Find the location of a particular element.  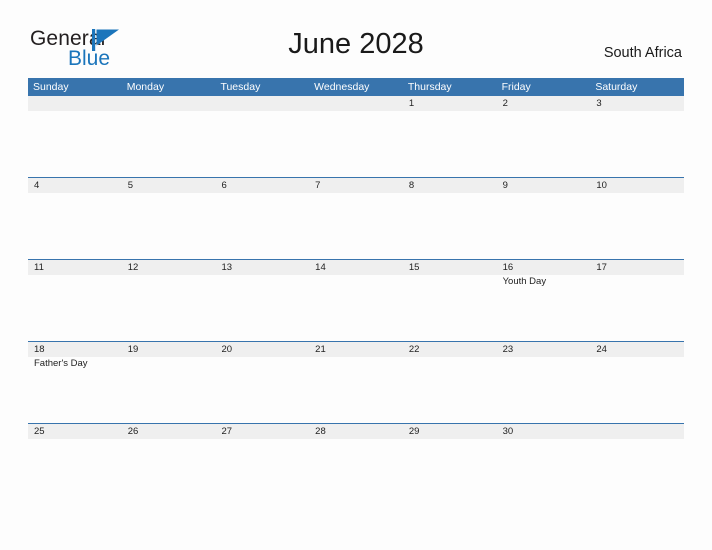

weekday-header-sunday: Sunday is located at coordinates (51, 87).